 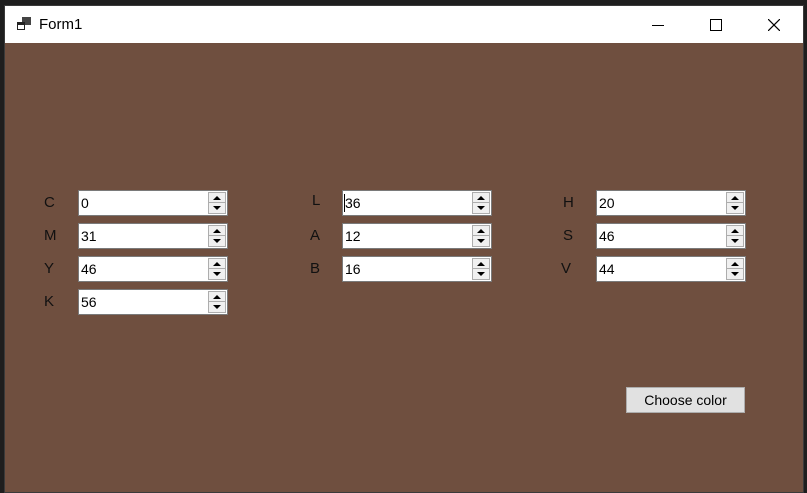 I want to click on spinner-l: 36, so click(x=417, y=203).